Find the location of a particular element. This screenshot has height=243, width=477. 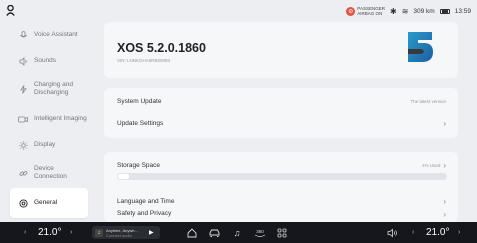

sidebar-item-label: Device Connection is located at coordinates (50, 172).